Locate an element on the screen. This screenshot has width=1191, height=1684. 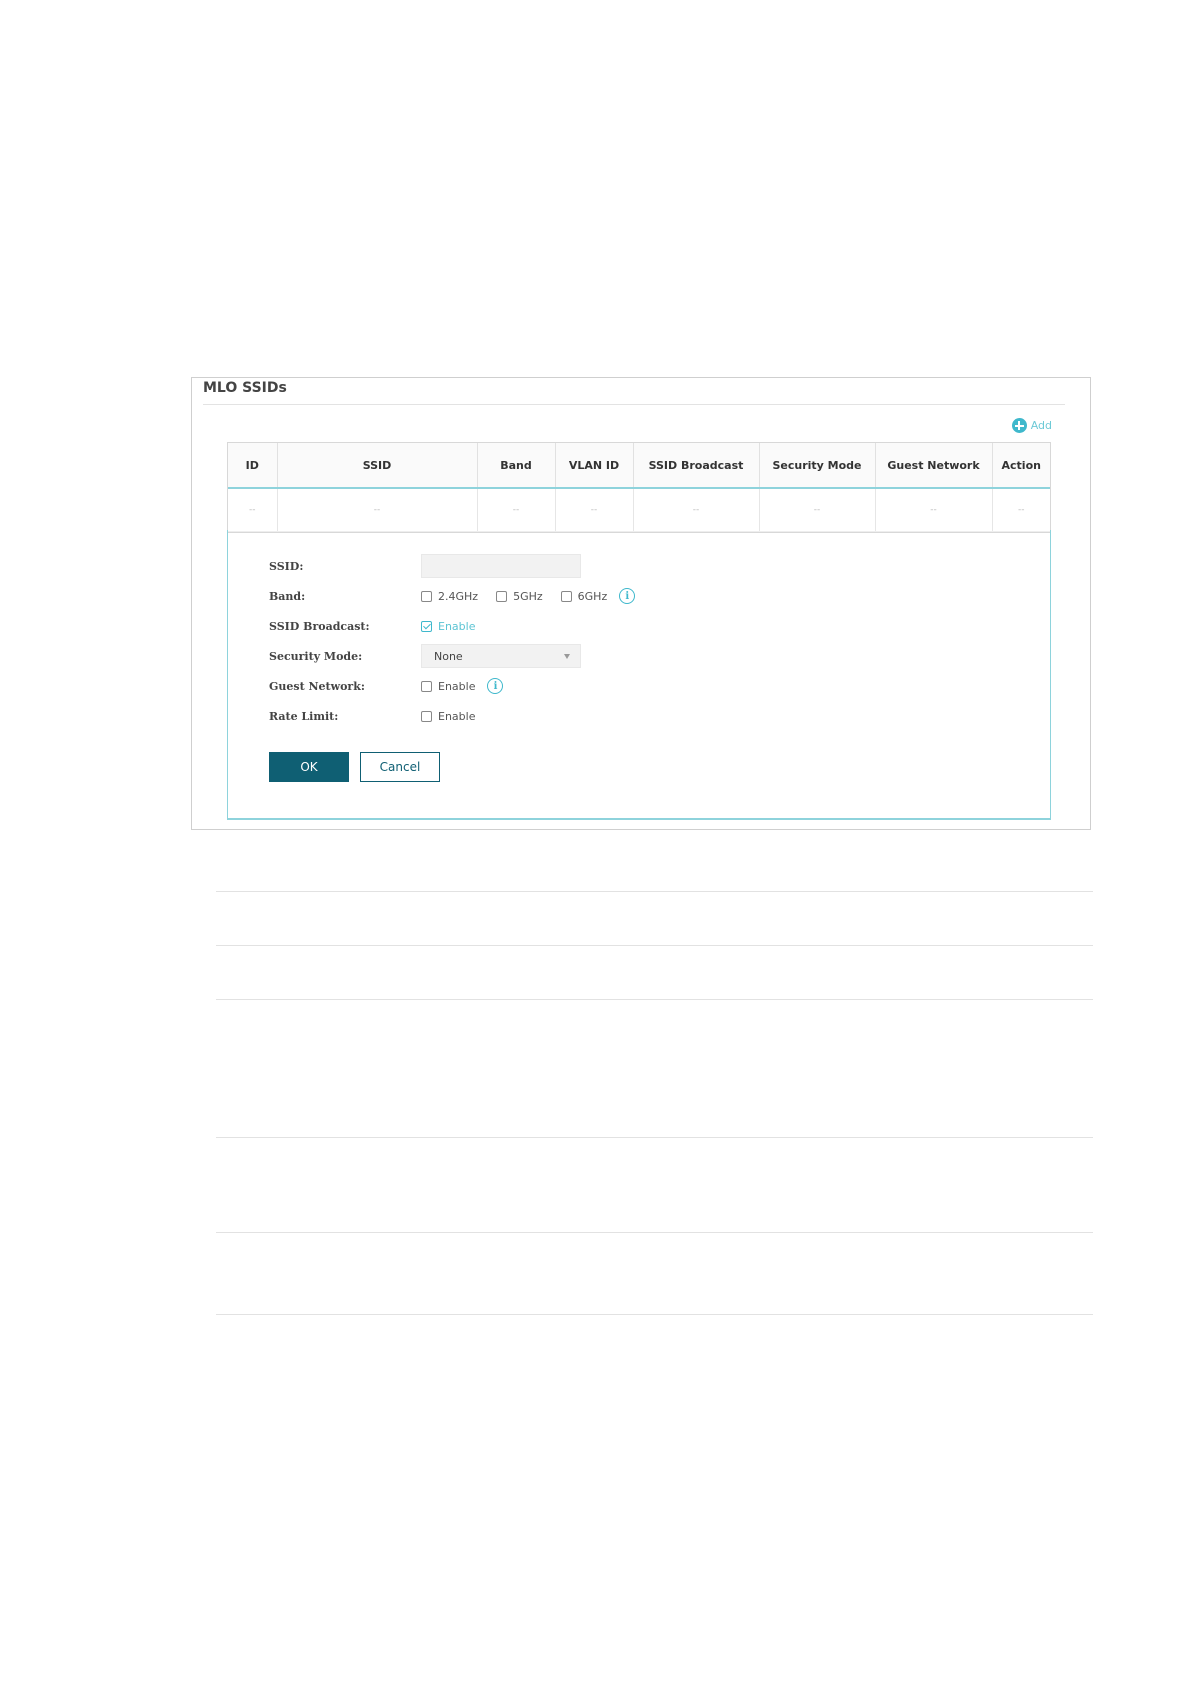
rate-limit-enable-label: Enable is located at coordinates (457, 716).